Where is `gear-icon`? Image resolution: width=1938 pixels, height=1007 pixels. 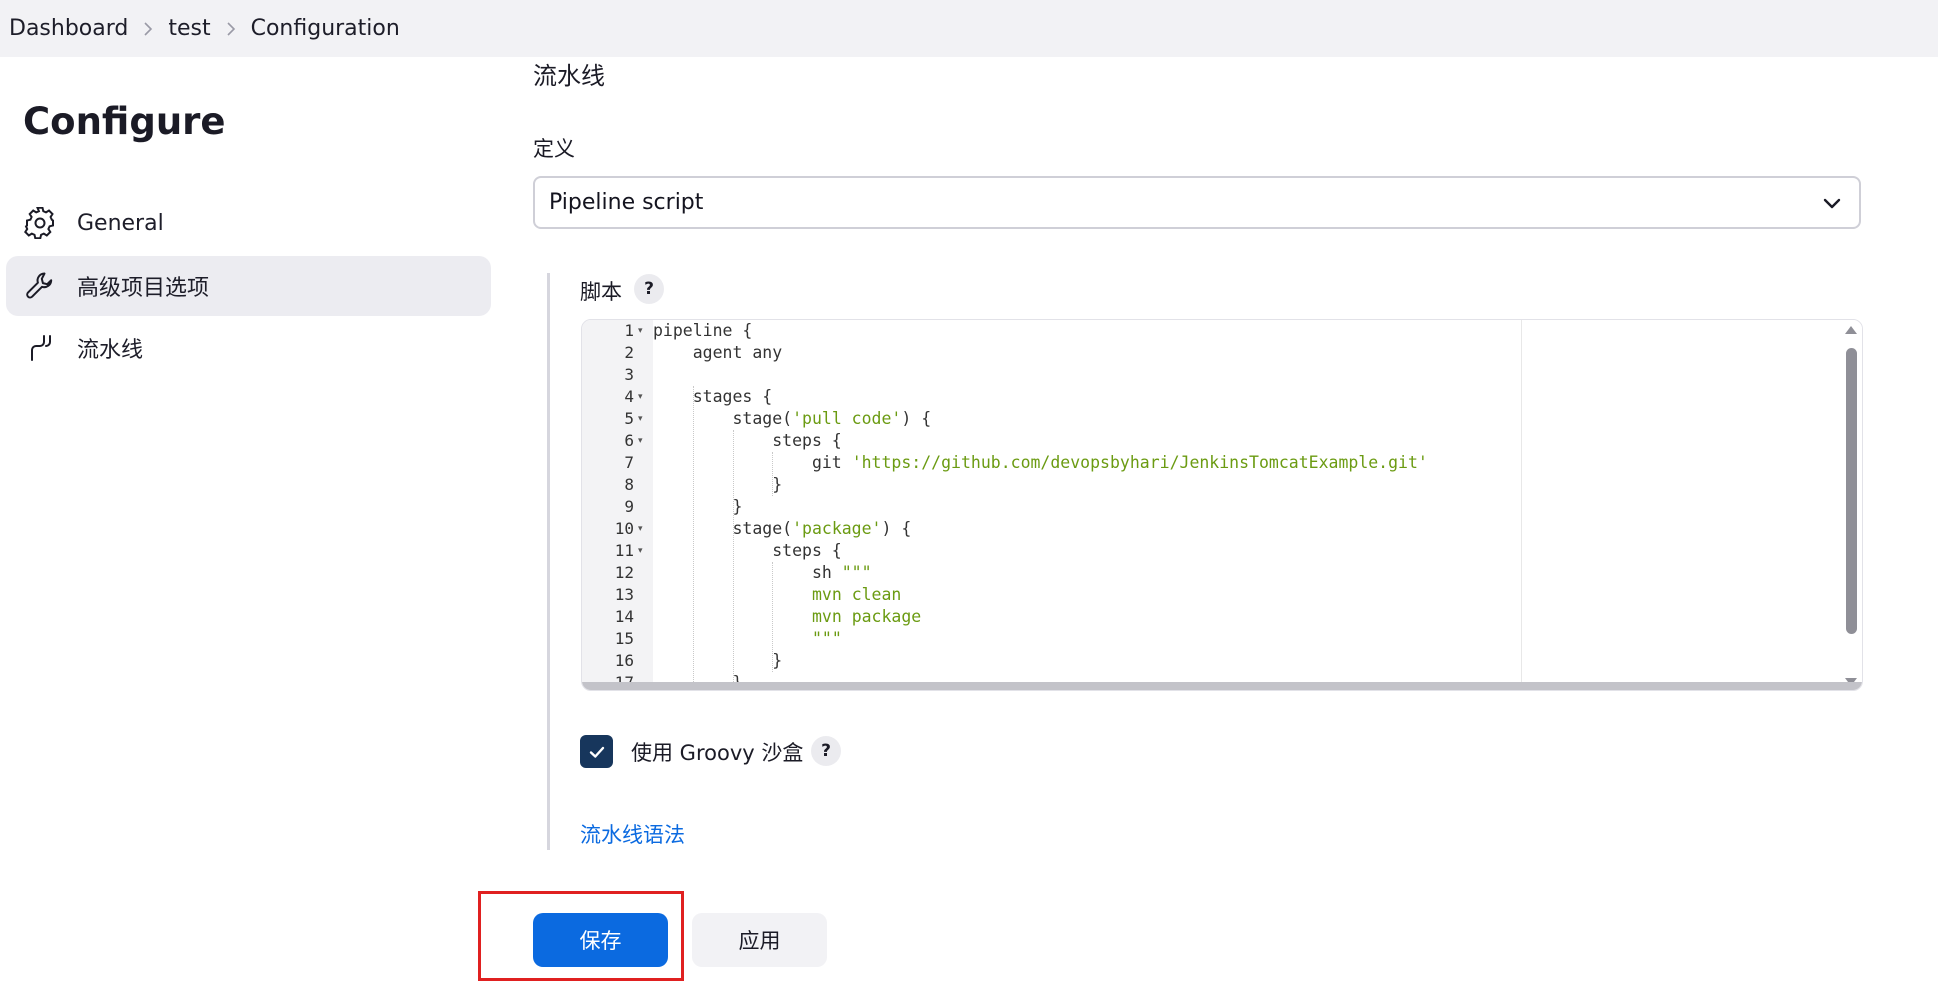 gear-icon is located at coordinates (40, 223).